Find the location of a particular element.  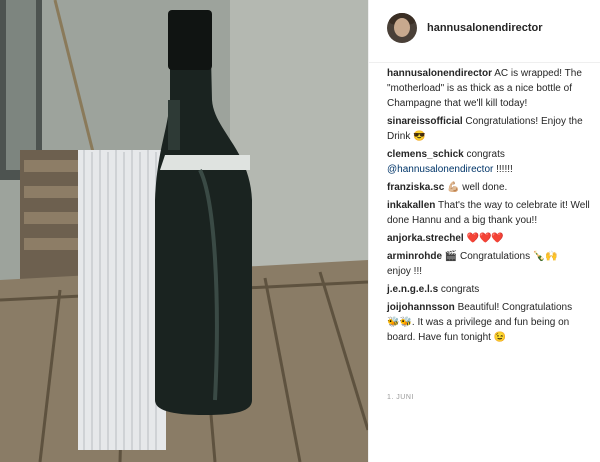

script-stack is located at coordinates (122, 300).